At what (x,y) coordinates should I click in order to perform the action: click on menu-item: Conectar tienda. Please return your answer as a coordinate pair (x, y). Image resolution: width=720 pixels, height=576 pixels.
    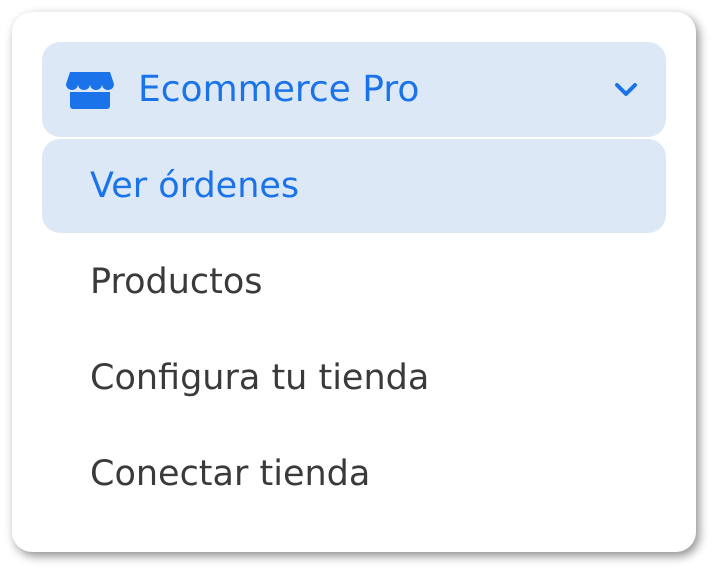
    Looking at the image, I should click on (354, 474).